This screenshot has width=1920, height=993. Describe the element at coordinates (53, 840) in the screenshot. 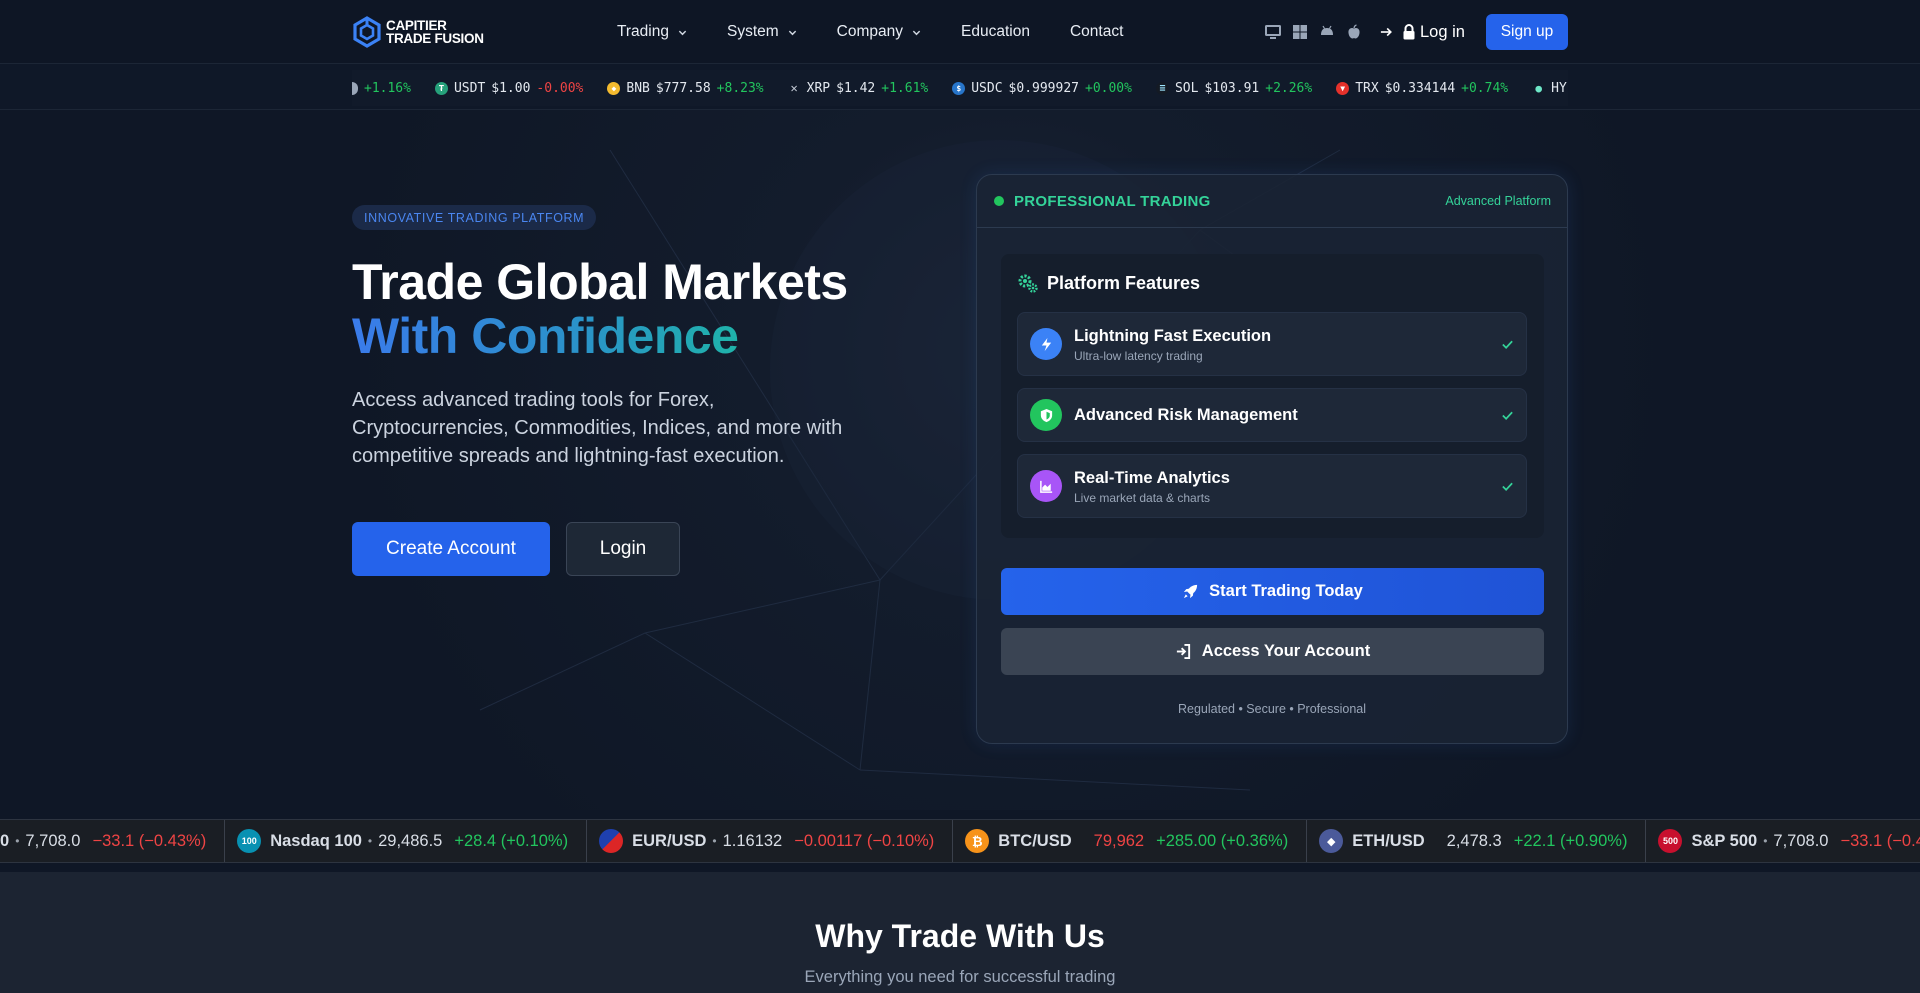

I see `market-price: 7,708.0` at that location.